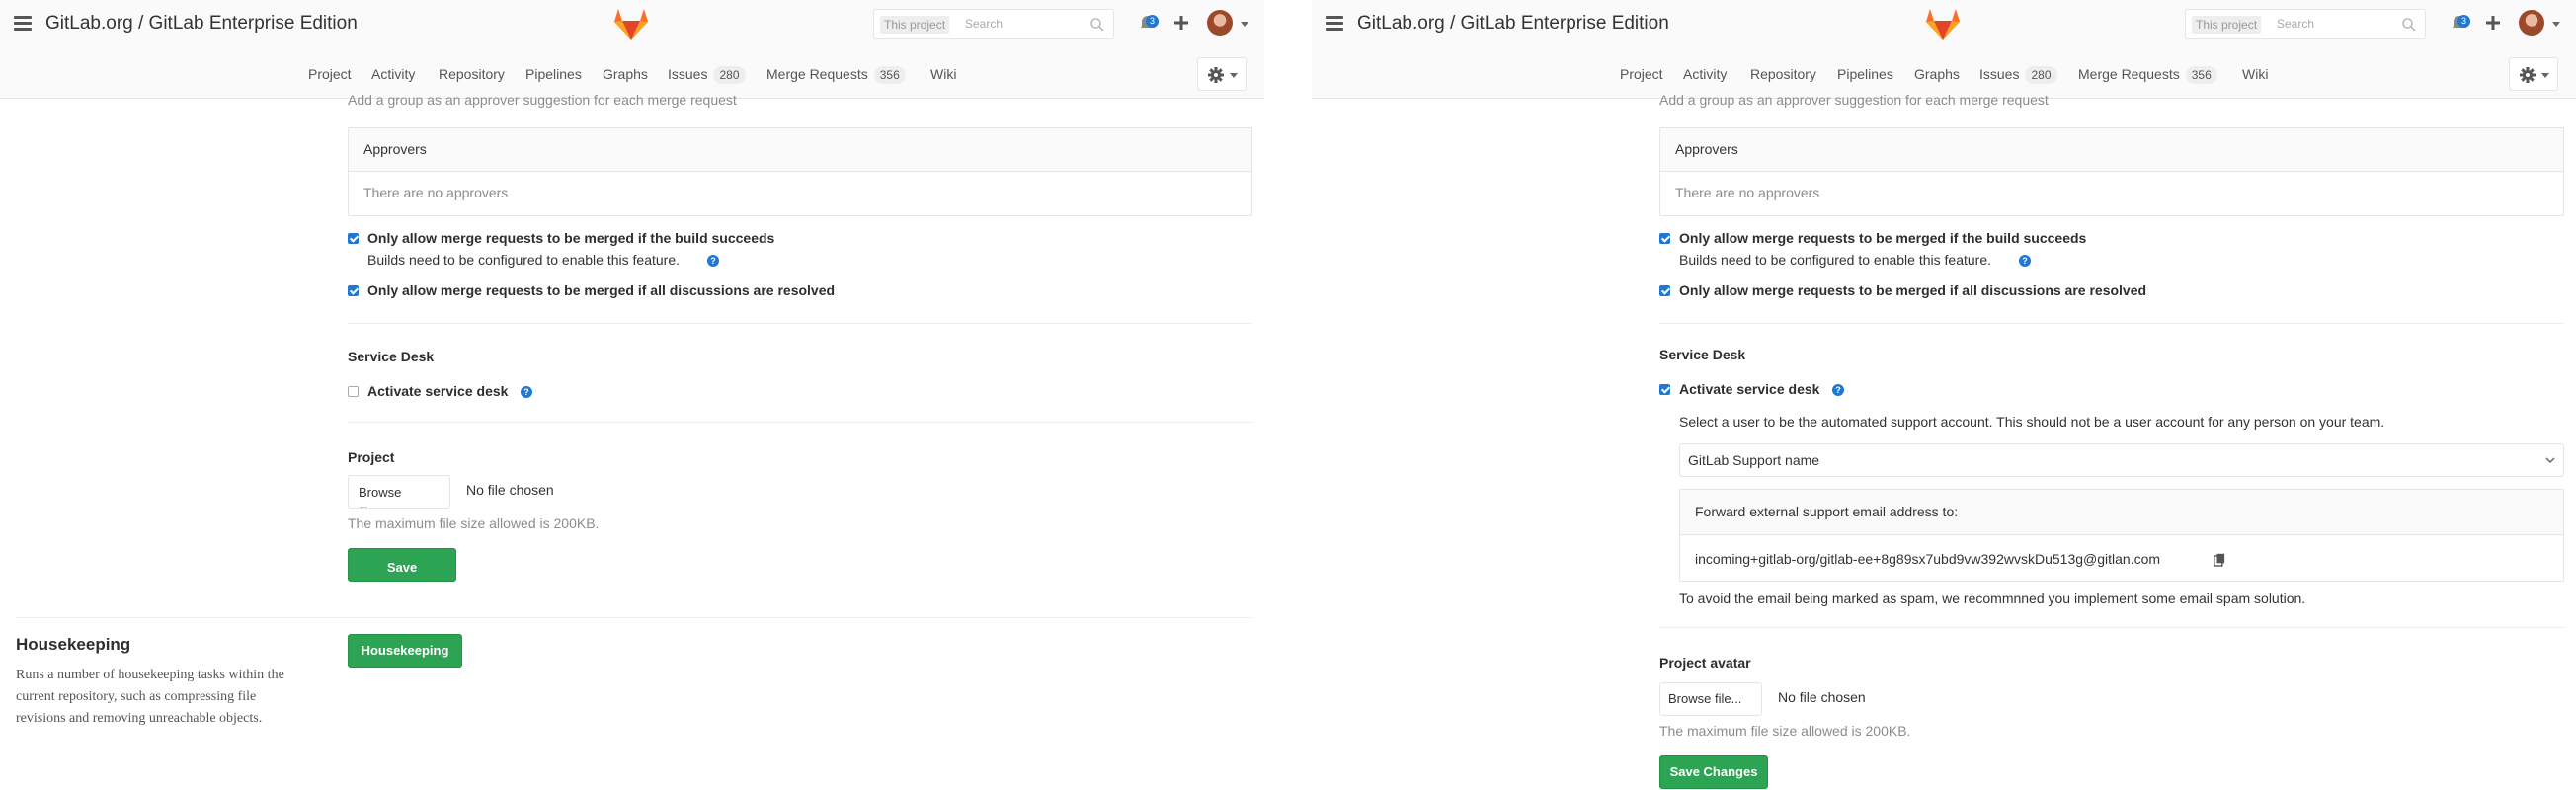 Image resolution: width=2576 pixels, height=790 pixels. What do you see at coordinates (1097, 25) in the screenshot?
I see `search-icon` at bounding box center [1097, 25].